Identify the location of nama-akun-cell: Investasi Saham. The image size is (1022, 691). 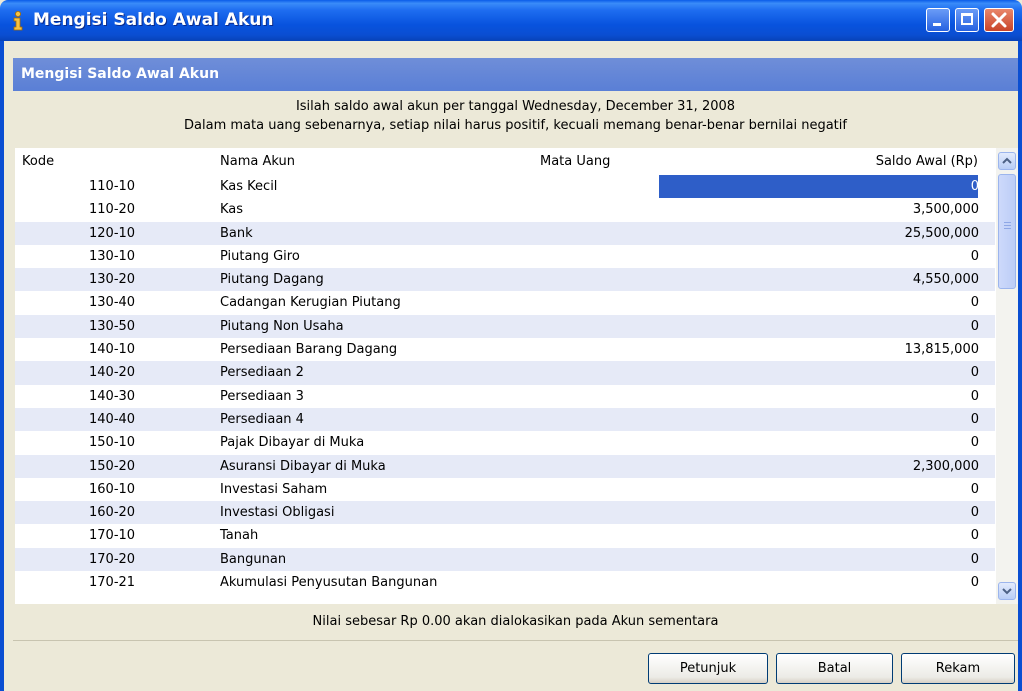
(274, 489).